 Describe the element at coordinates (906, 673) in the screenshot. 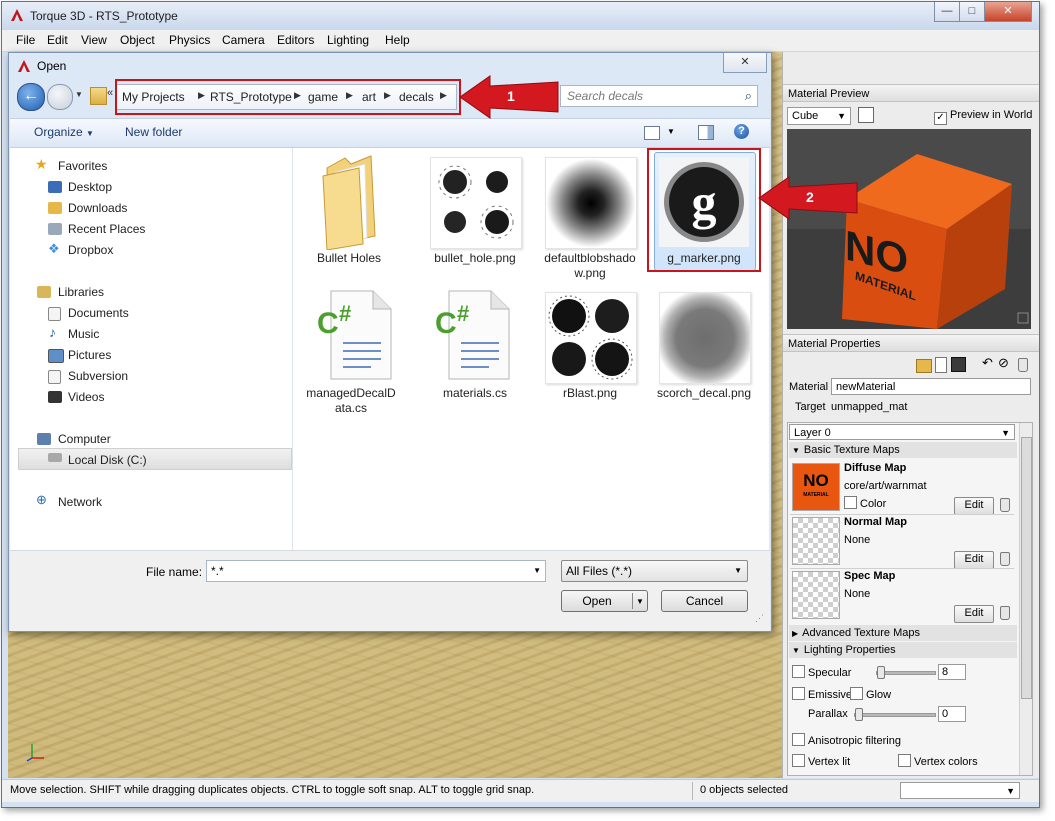

I see `specular-slider` at that location.